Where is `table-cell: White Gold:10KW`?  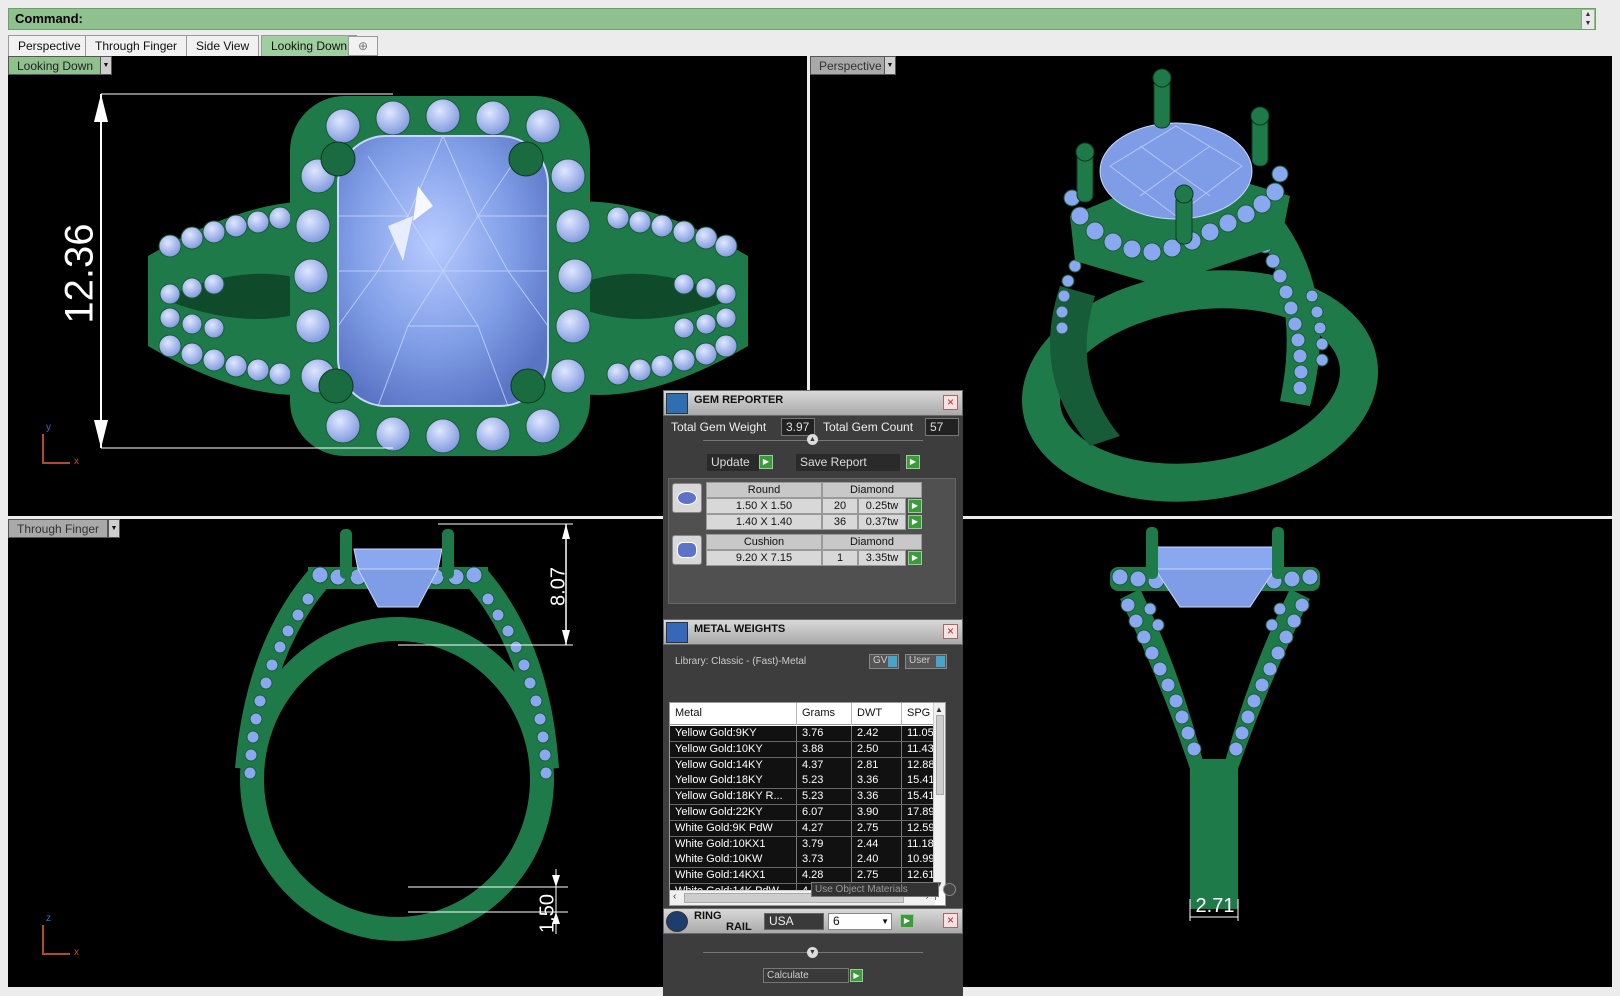
table-cell: White Gold:10KW is located at coordinates (733, 860).